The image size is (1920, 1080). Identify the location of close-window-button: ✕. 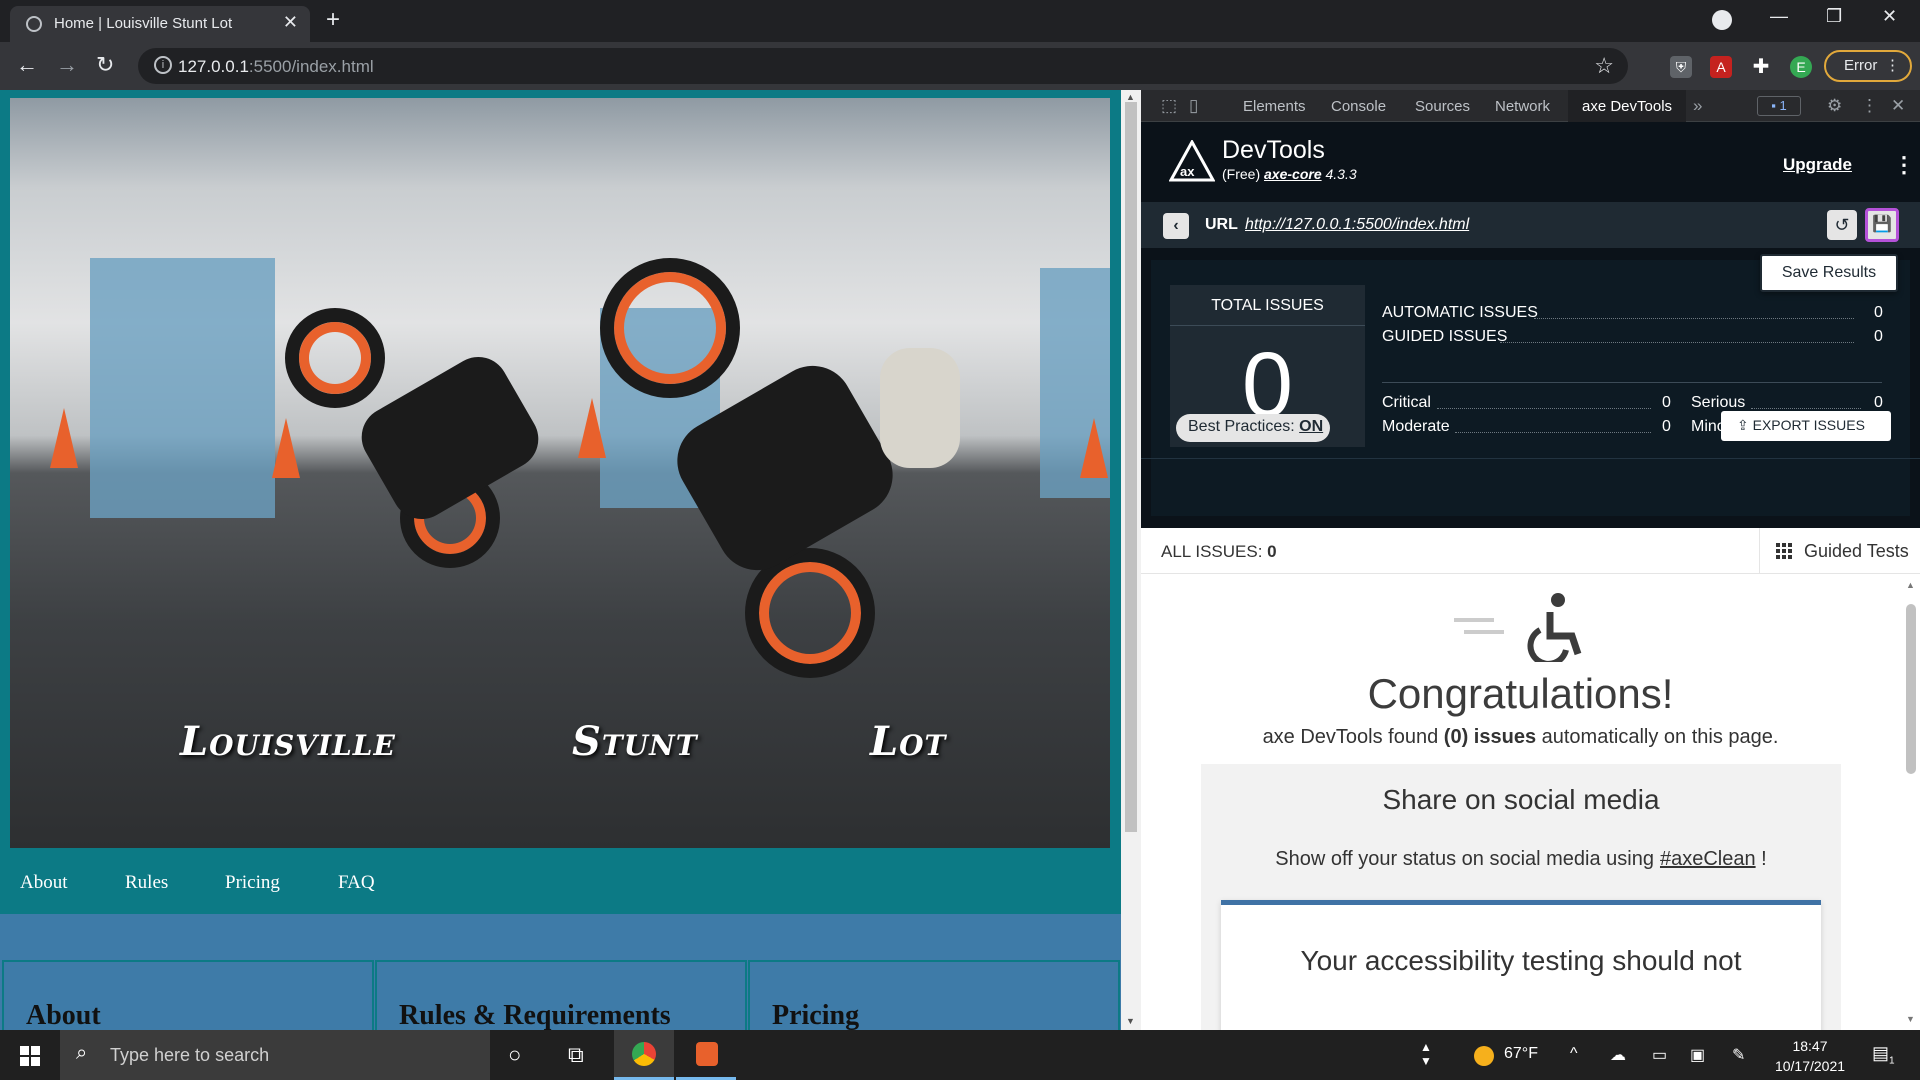
(1889, 16).